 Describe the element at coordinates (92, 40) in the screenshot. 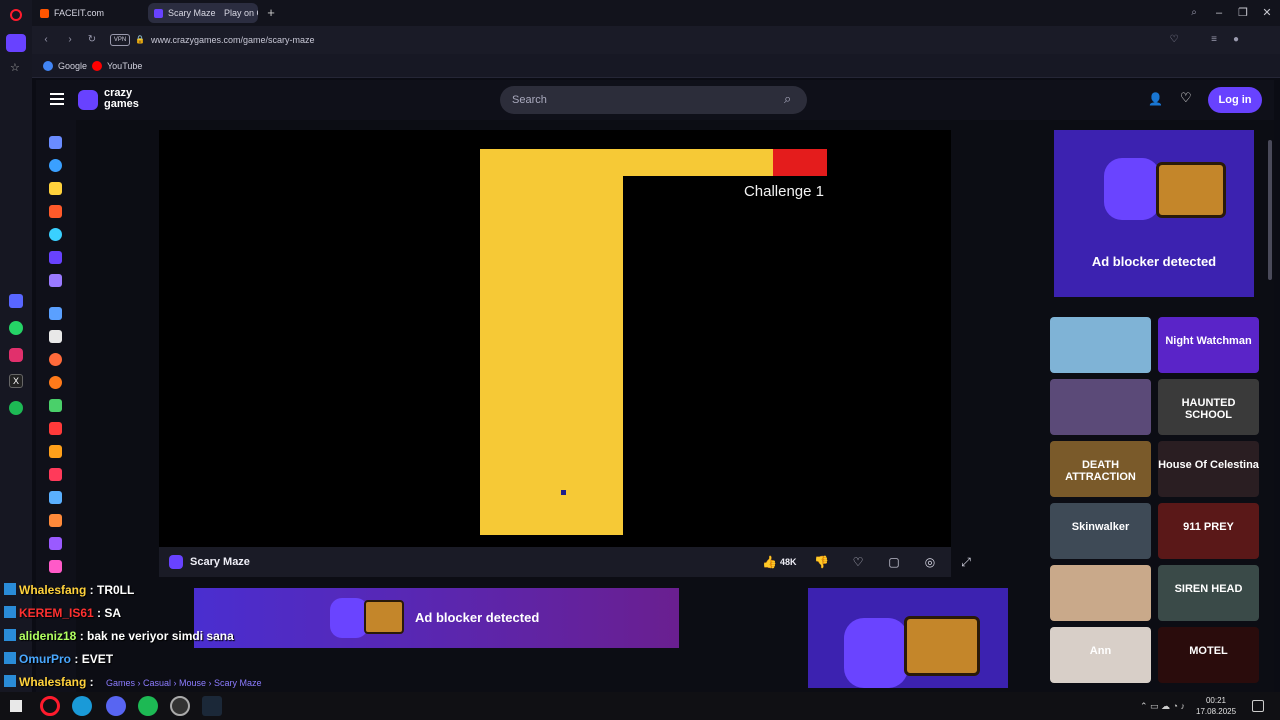

I see `reload-icon: ↻` at that location.